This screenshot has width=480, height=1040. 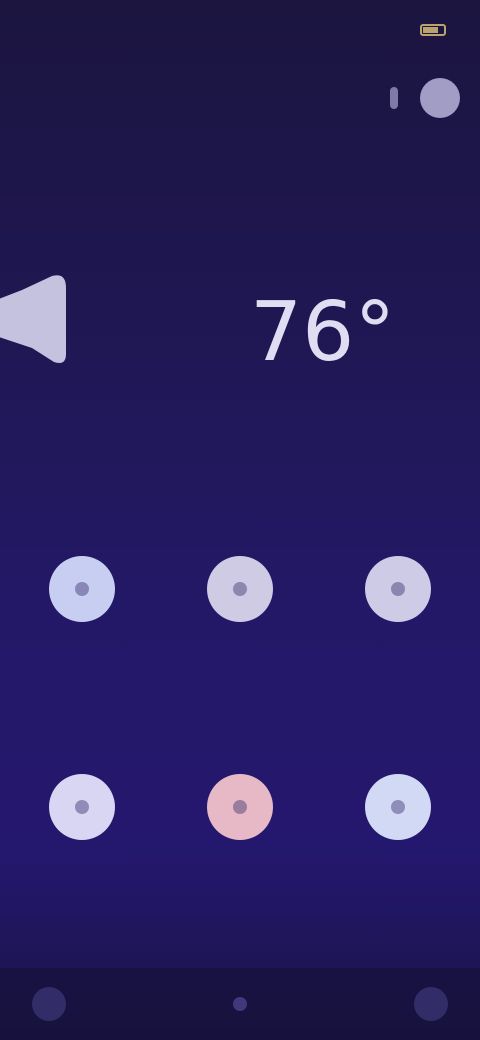 What do you see at coordinates (394, 98) in the screenshot?
I see `mic-icon` at bounding box center [394, 98].